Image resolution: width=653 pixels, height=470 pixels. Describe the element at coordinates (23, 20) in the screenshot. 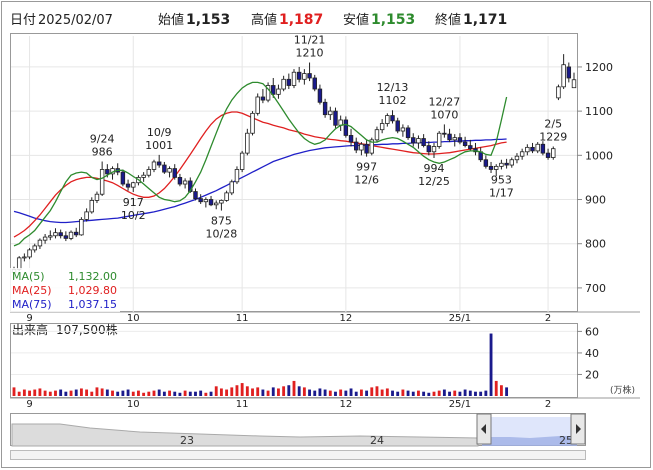

I see `date-label: 日付` at that location.